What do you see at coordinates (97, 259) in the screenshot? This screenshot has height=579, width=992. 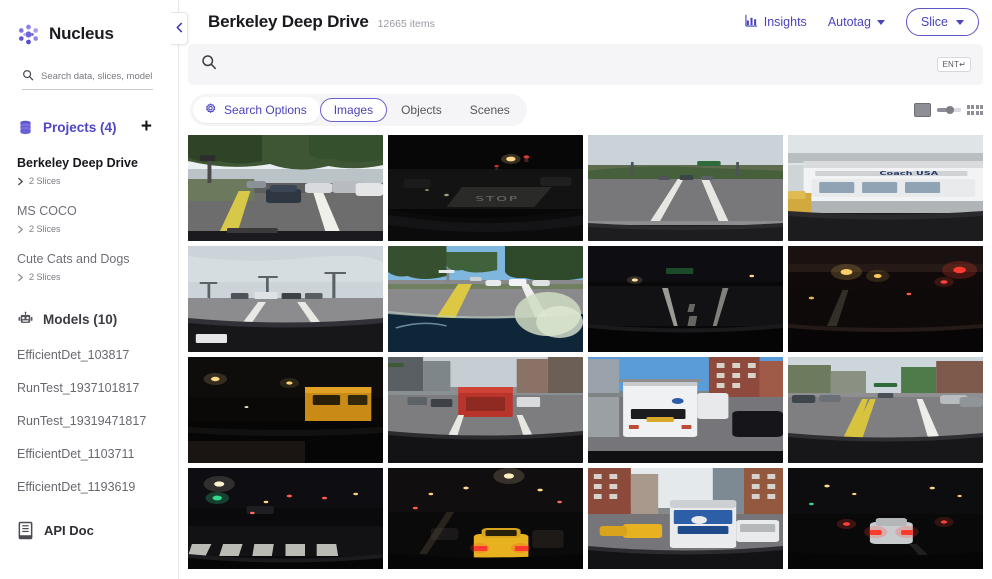 I see `project-name: Cute Cats and Dogs` at bounding box center [97, 259].